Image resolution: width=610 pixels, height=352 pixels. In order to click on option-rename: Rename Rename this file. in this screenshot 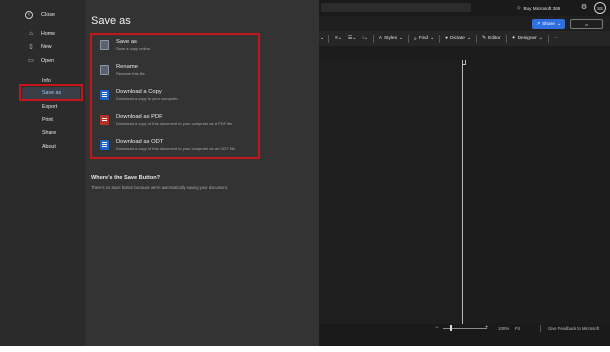, I will do `click(123, 70)`.